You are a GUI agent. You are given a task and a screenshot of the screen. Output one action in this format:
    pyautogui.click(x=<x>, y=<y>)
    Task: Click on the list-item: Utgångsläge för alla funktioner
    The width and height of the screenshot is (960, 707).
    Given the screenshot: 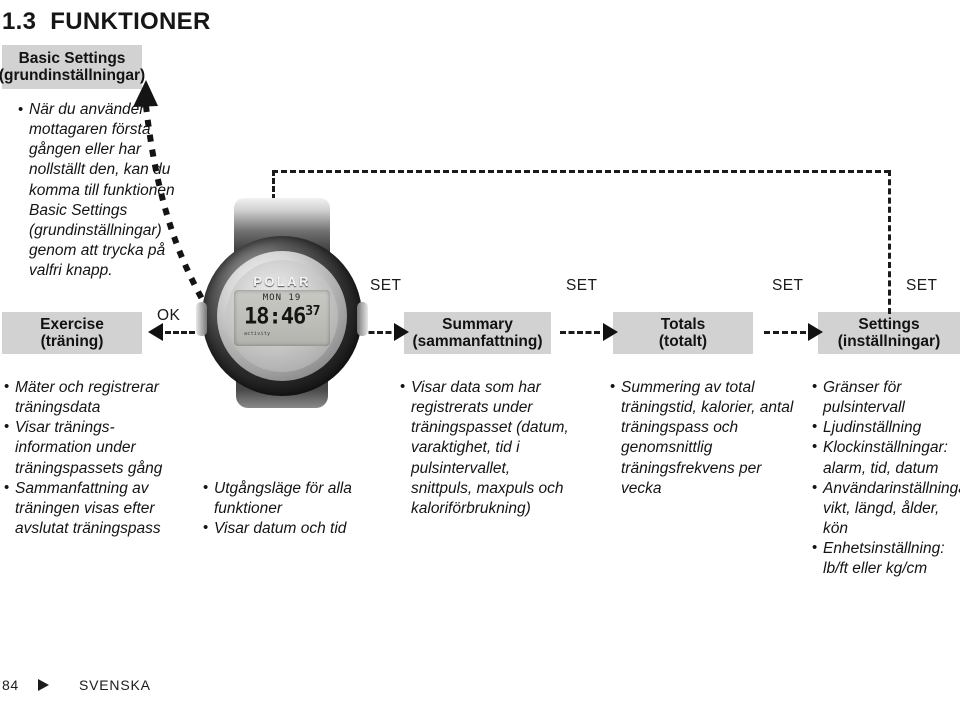 What is the action you would take?
    pyautogui.click(x=278, y=498)
    